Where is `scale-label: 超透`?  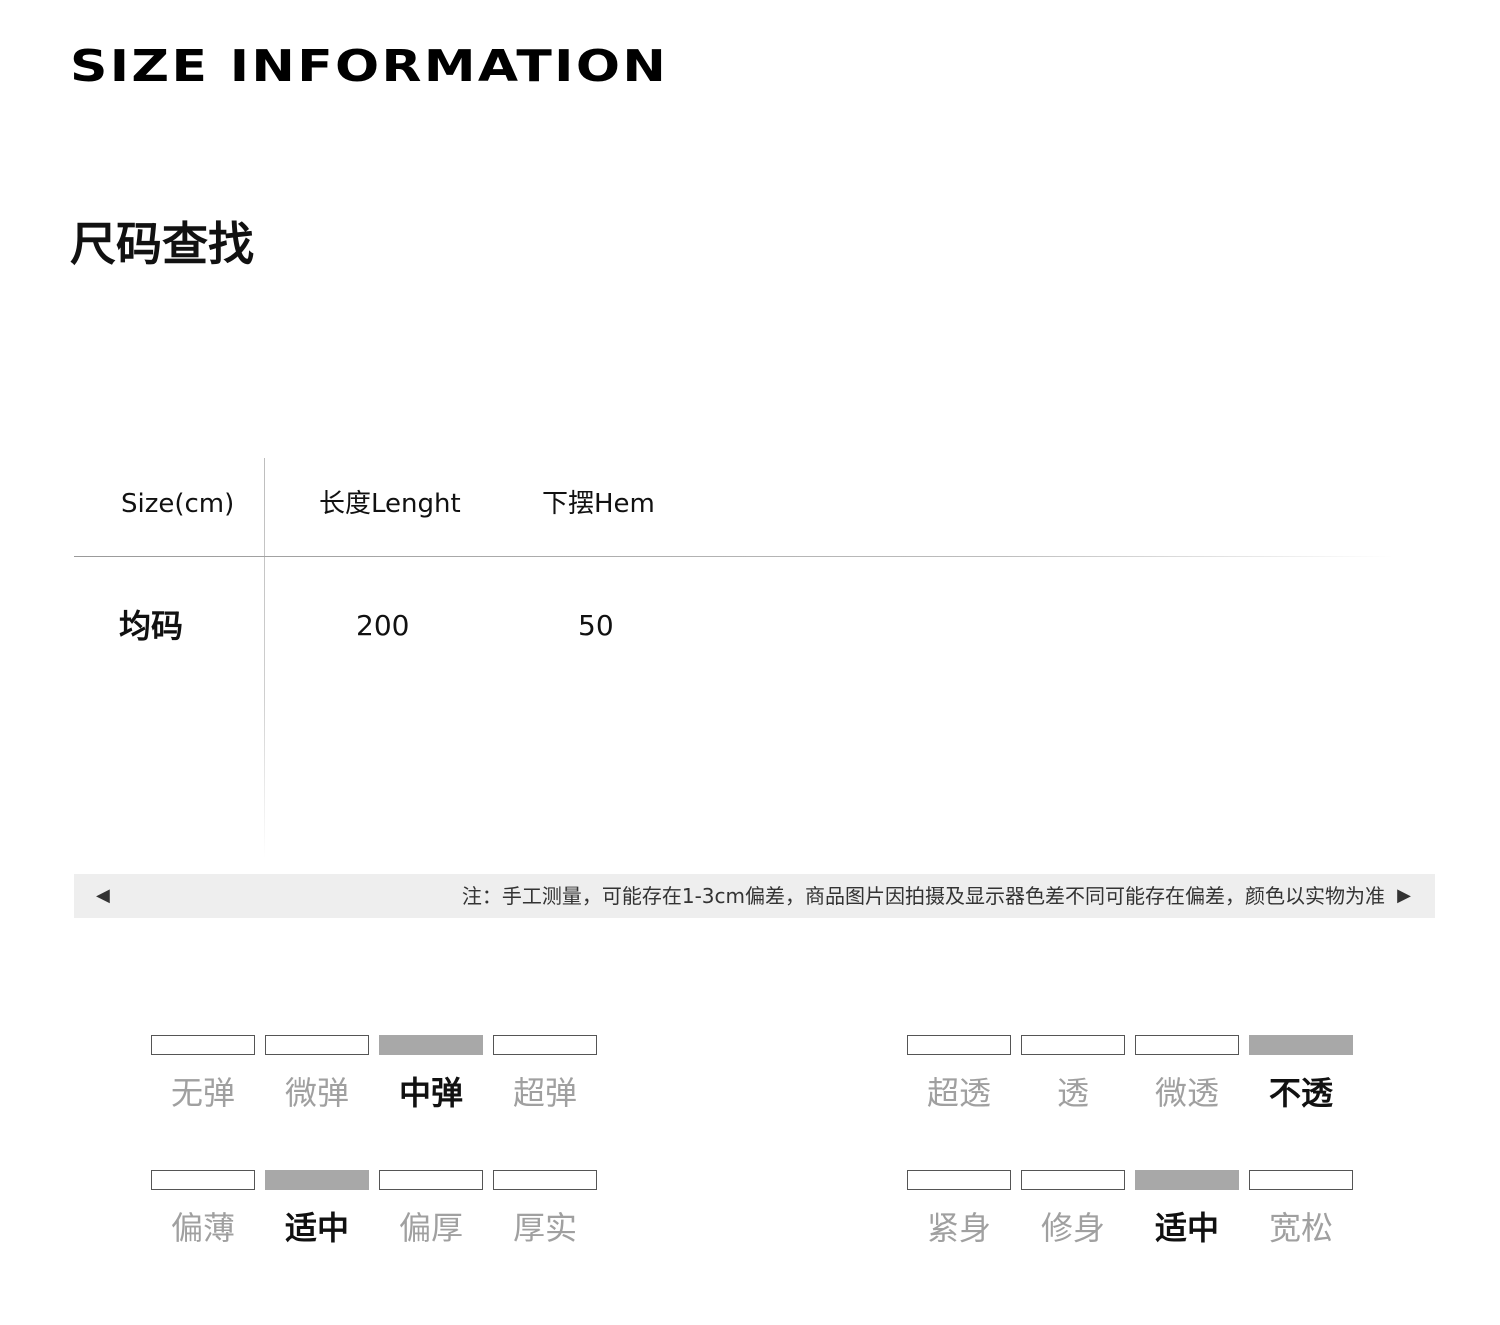 scale-label: 超透 is located at coordinates (958, 1093).